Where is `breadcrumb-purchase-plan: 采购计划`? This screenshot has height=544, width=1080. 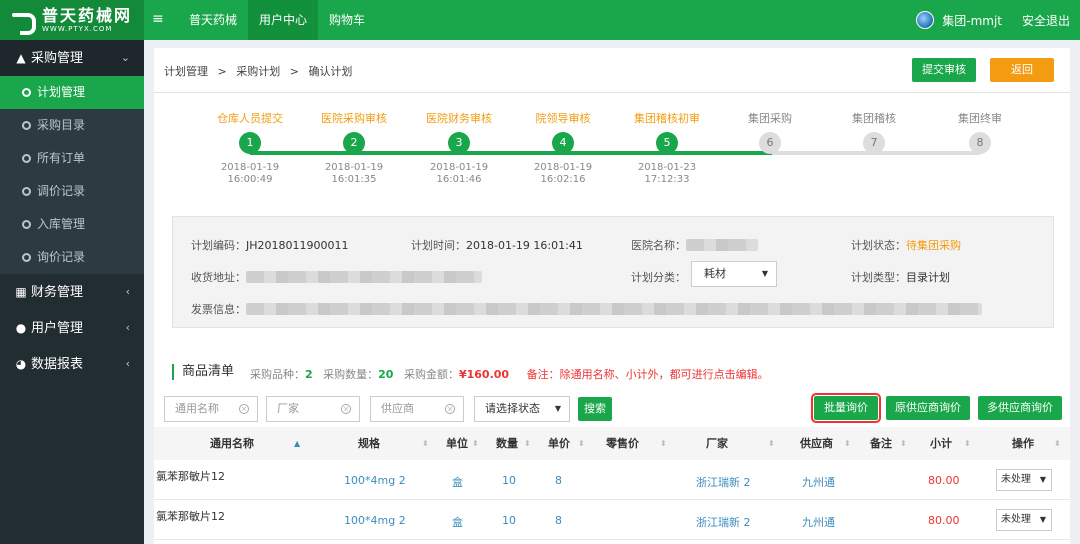 breadcrumb-purchase-plan: 采购计划 is located at coordinates (258, 71).